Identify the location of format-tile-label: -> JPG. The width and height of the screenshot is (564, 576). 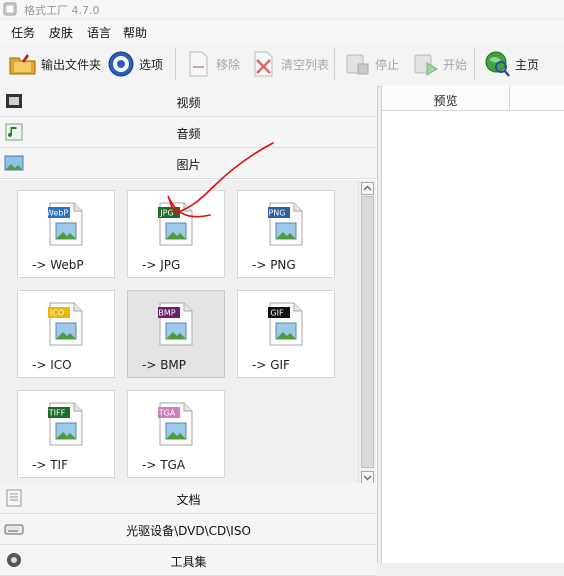
(161, 265).